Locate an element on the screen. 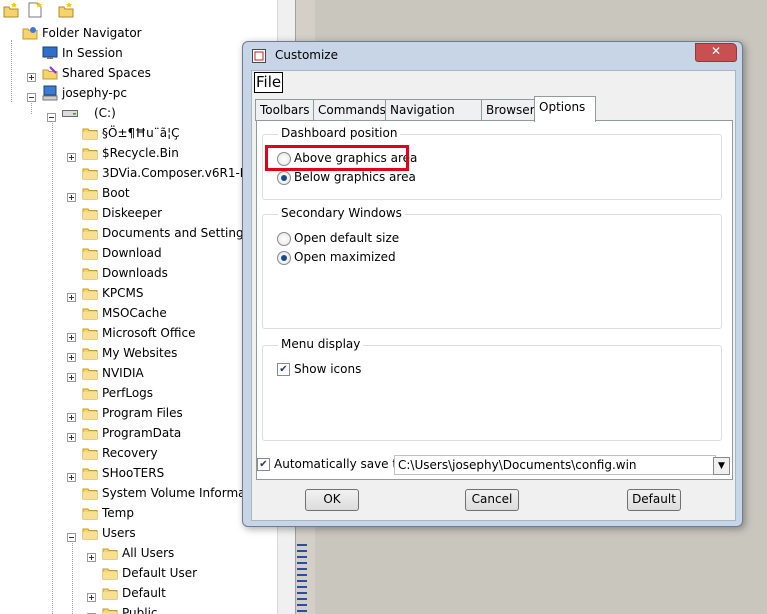 The image size is (767, 614). autosave-path-field: C:\Users\josephy\Documents\config.win is located at coordinates (555, 465).